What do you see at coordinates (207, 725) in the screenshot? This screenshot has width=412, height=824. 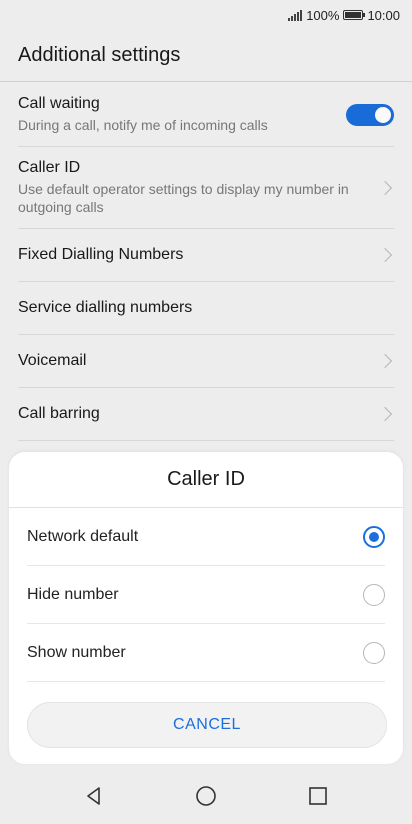 I see `cancel-button: CANCEL` at bounding box center [207, 725].